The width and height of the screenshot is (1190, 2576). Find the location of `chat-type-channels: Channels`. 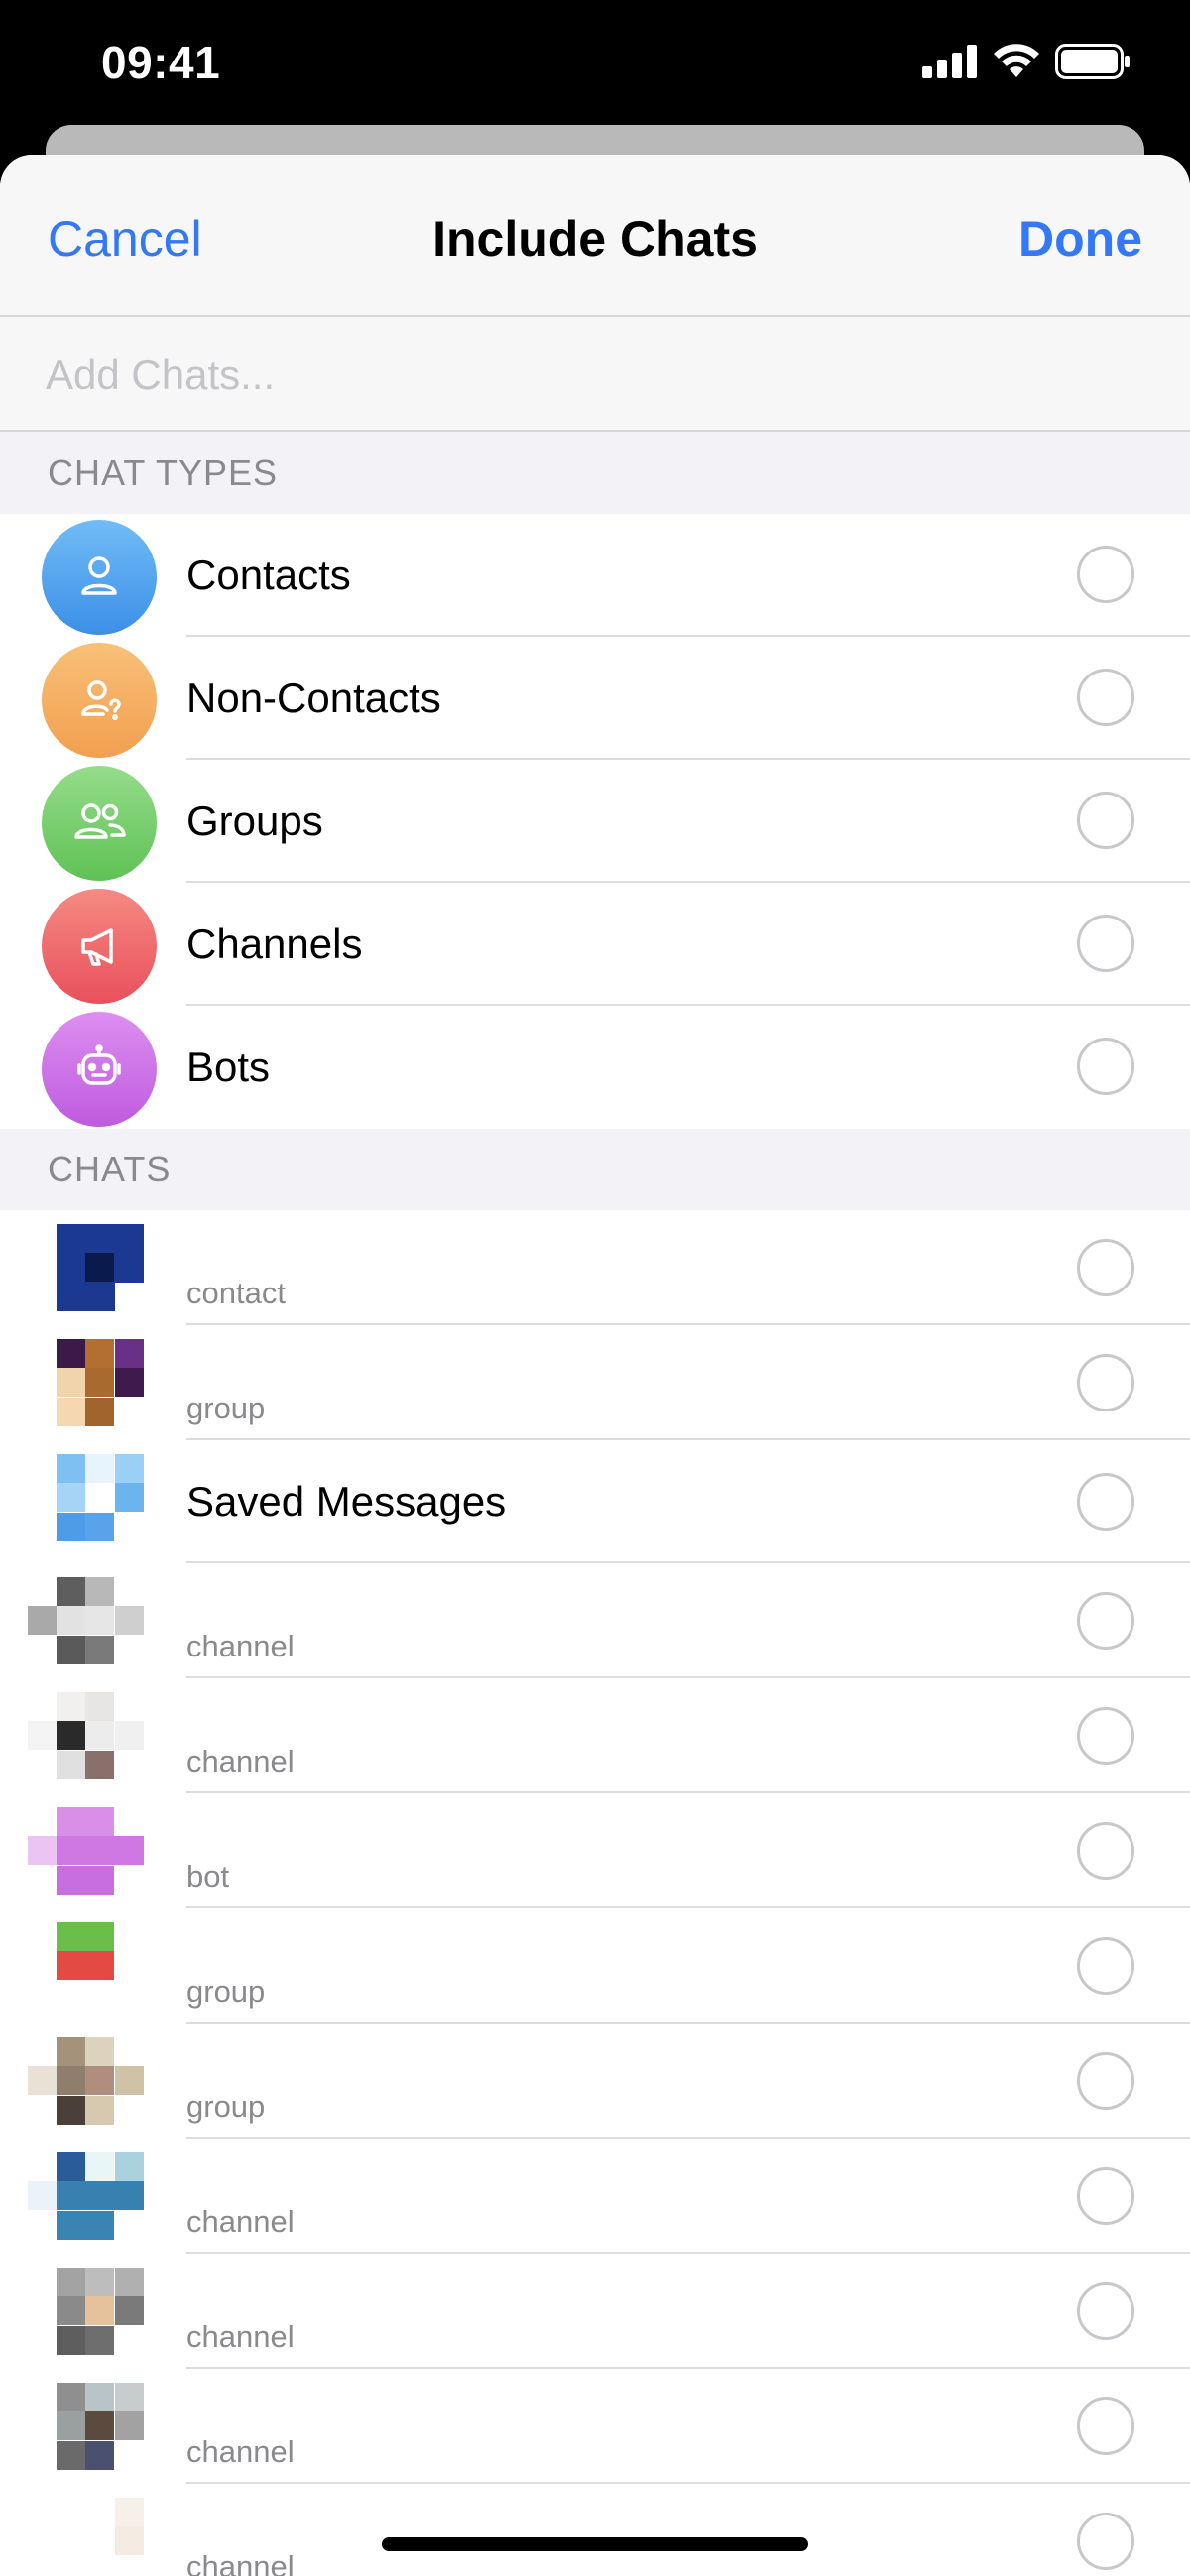

chat-type-channels: Channels is located at coordinates (595, 944).